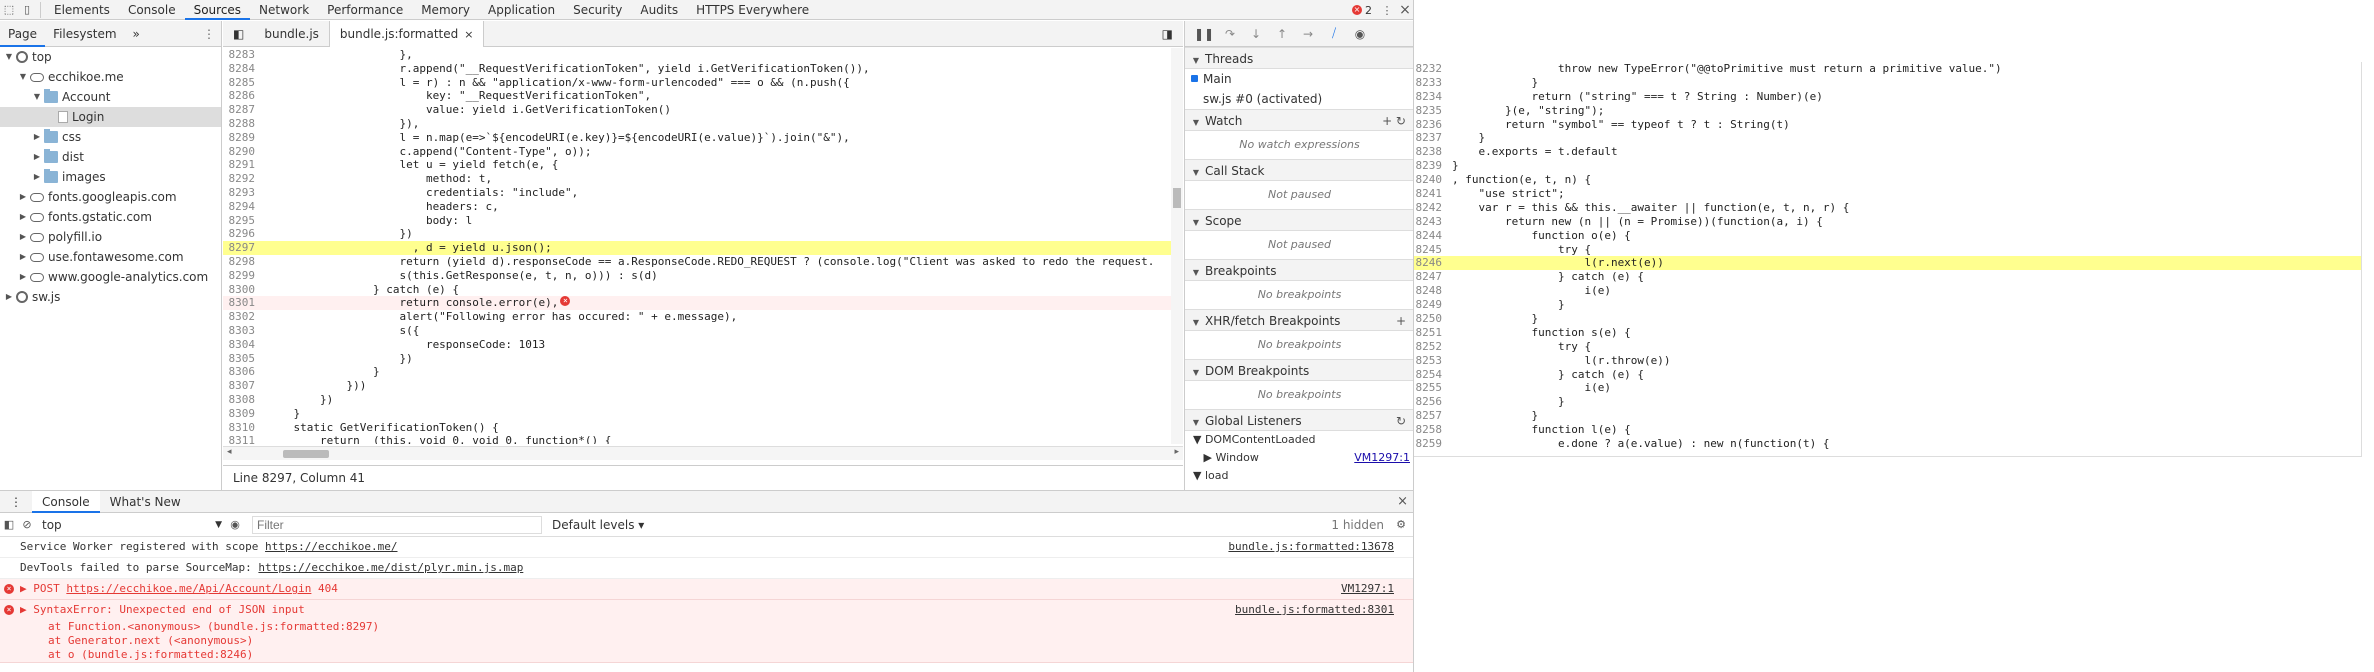 The image size is (2374, 672). What do you see at coordinates (1299, 99) in the screenshot?
I see `thread-sw: sw.js #0 (activated)` at bounding box center [1299, 99].